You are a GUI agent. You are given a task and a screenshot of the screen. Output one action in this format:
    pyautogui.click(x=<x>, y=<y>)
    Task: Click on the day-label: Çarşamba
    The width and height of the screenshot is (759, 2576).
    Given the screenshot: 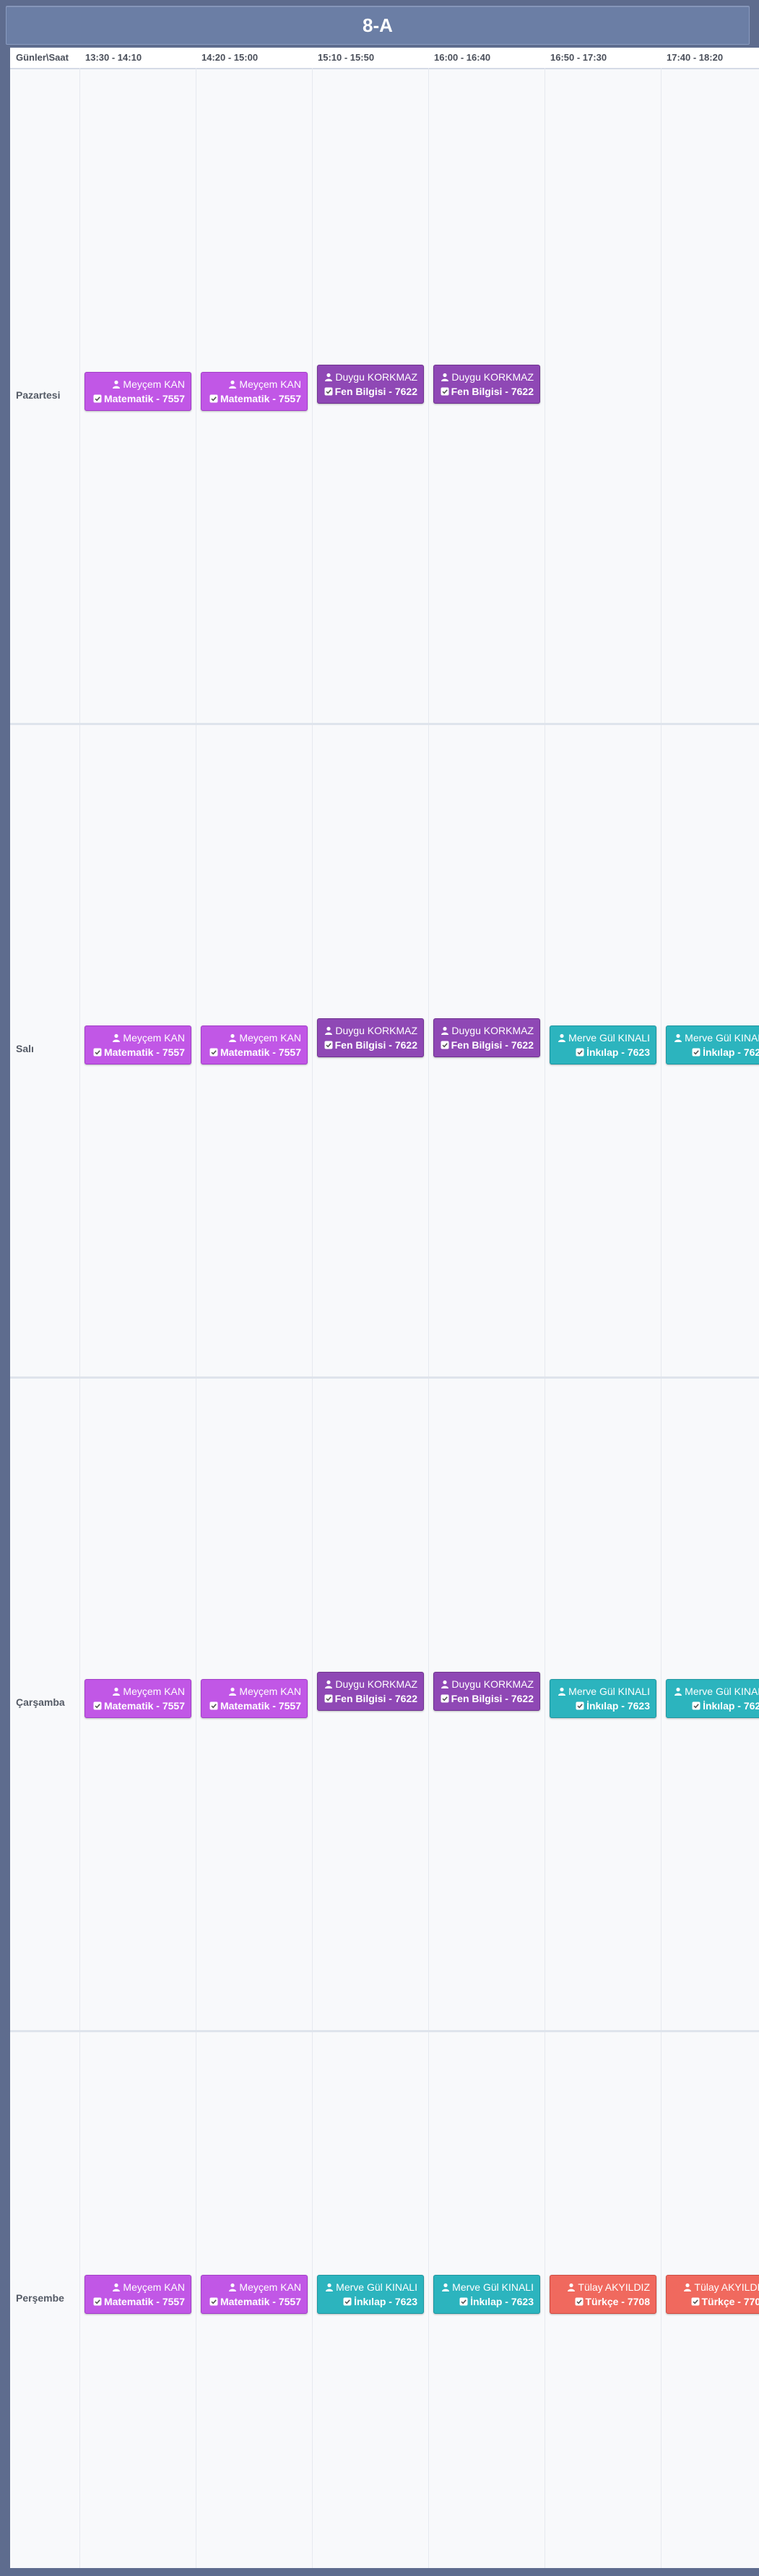 What is the action you would take?
    pyautogui.click(x=41, y=1702)
    